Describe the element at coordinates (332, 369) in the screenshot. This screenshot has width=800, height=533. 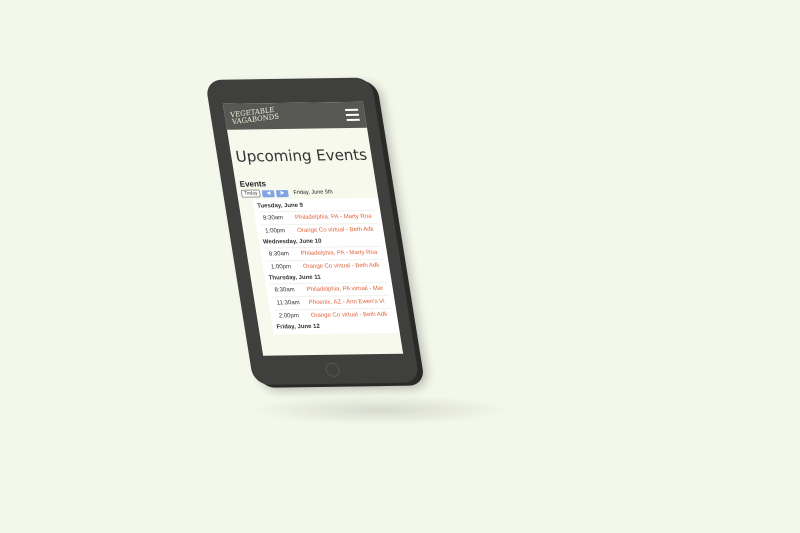
I see `home-button` at that location.